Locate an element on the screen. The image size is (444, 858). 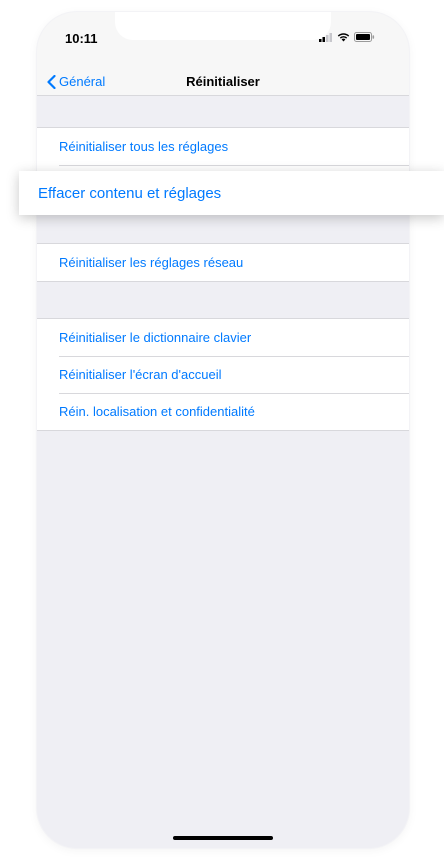
navigation-bar: 10:11 Général Réinitialiser is located at coordinates (223, 54).